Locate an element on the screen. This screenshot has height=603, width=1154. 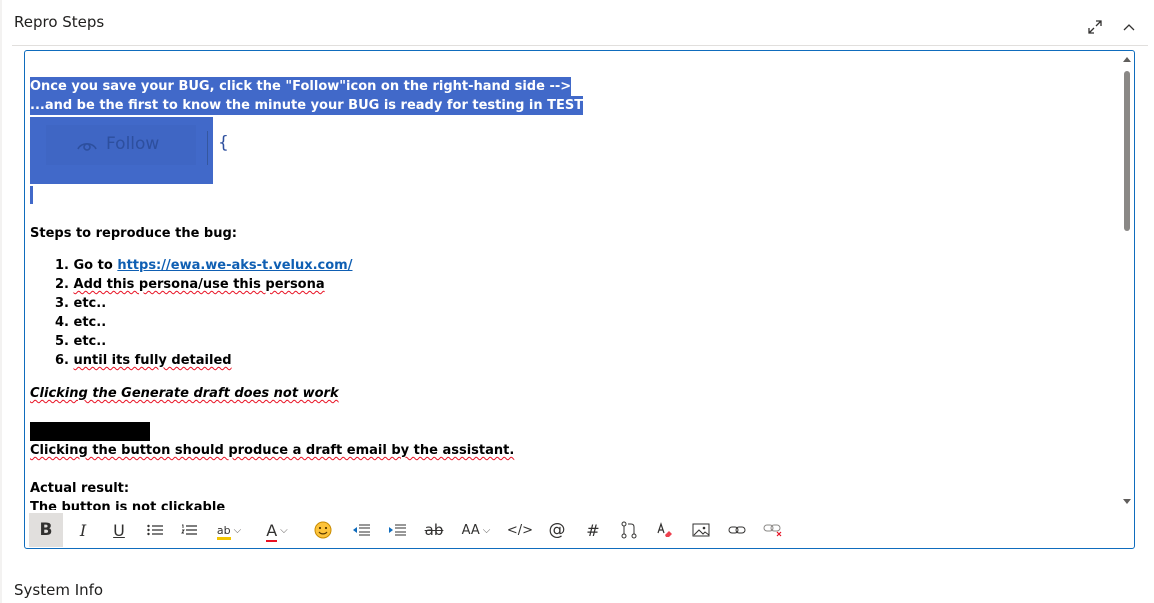
expected-result-label: Expected result: is located at coordinates (90, 431).